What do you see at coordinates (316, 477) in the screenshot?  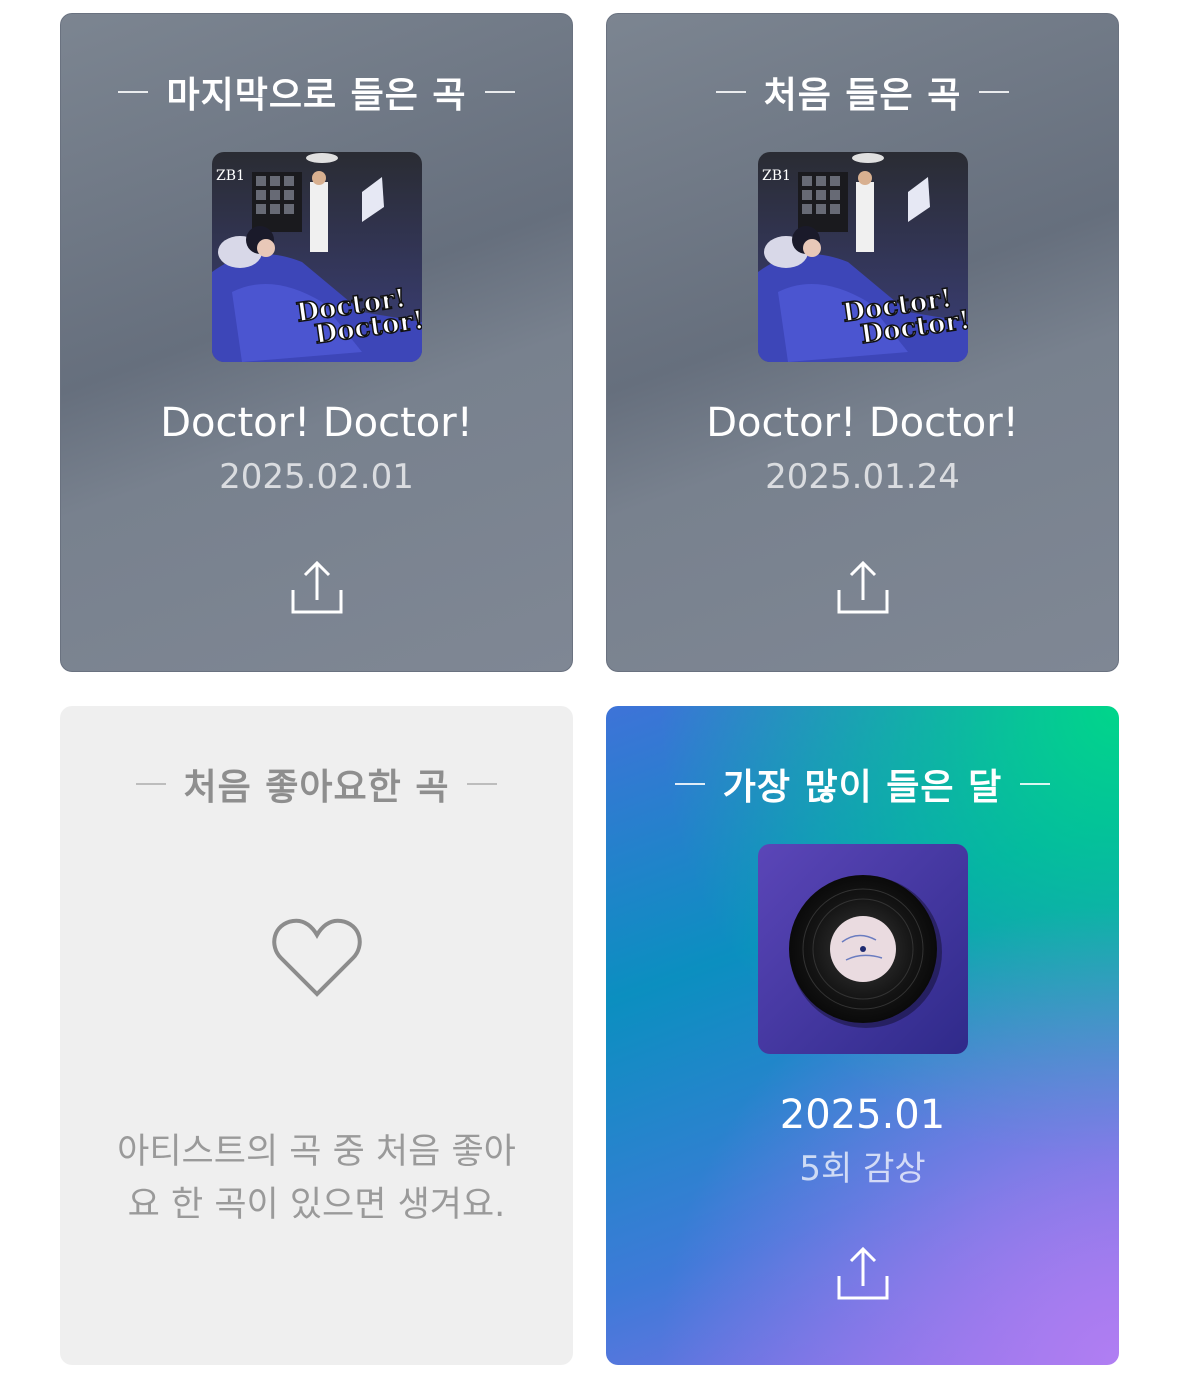 I see `song-date: 2025.02.01` at bounding box center [316, 477].